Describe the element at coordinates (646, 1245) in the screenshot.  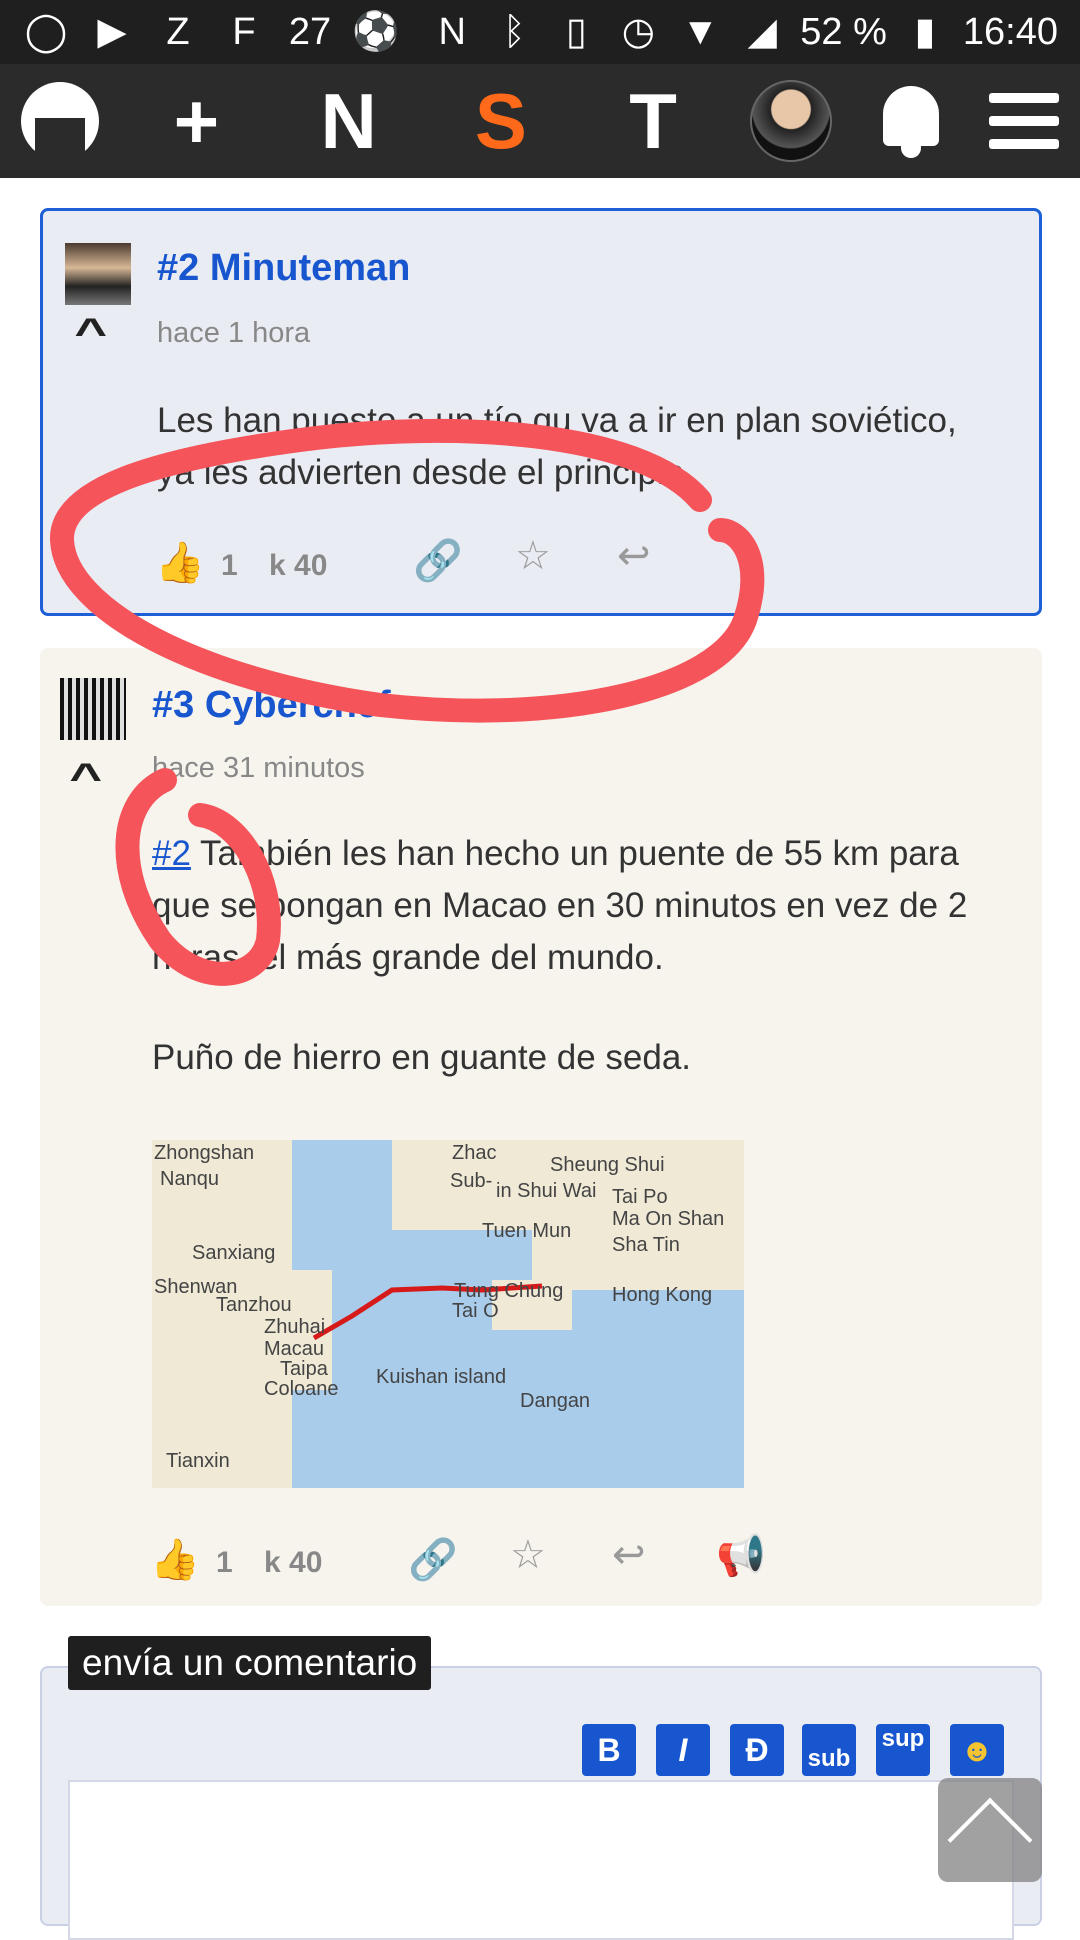
I see `map-label: Sha Tin` at that location.